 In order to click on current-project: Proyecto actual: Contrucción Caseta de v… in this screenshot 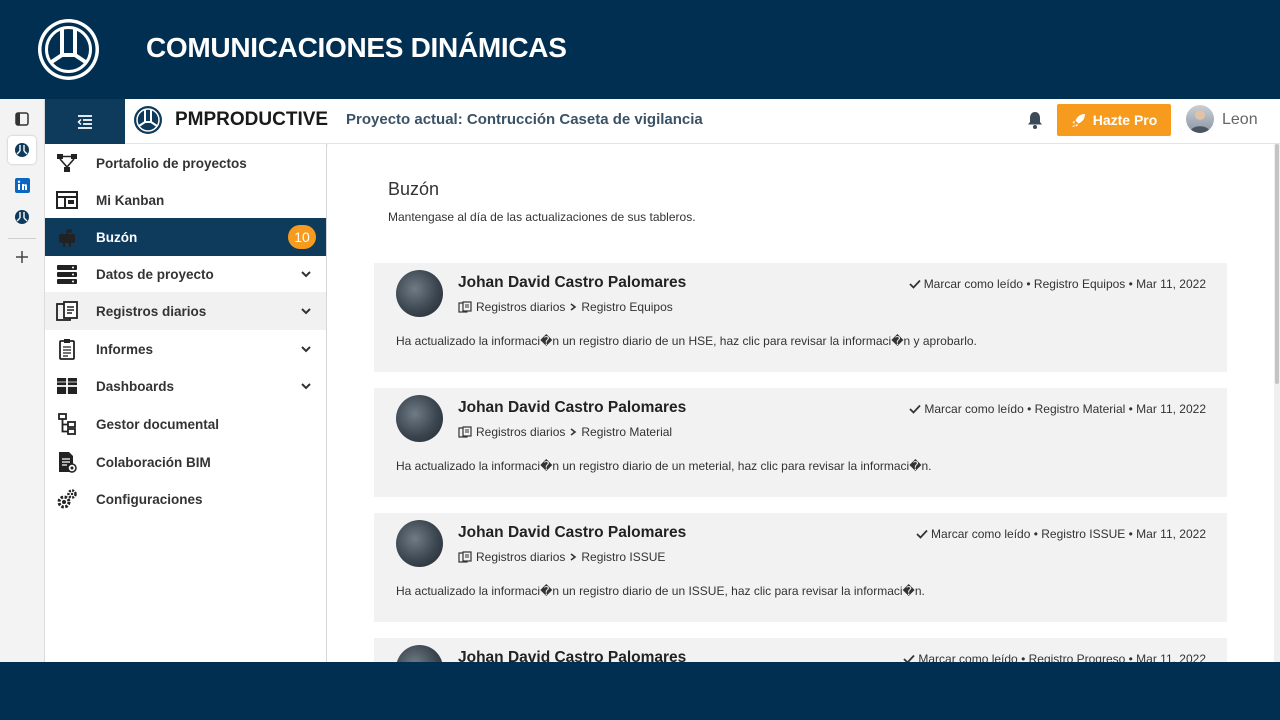, I will do `click(524, 119)`.